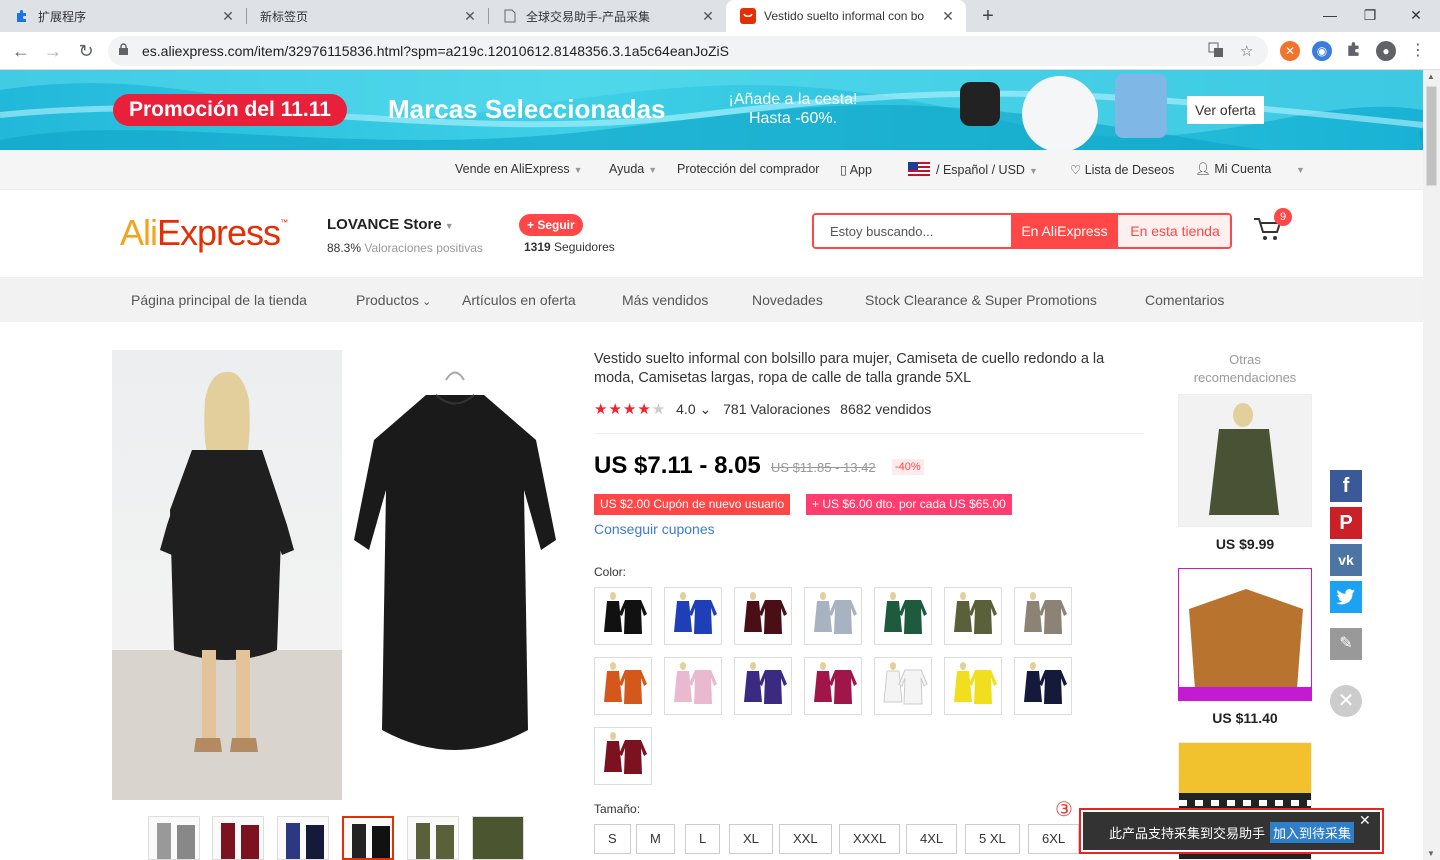 The image size is (1440, 860). What do you see at coordinates (123, 16) in the screenshot?
I see `tab-extensions: 扩展程序 ✕` at bounding box center [123, 16].